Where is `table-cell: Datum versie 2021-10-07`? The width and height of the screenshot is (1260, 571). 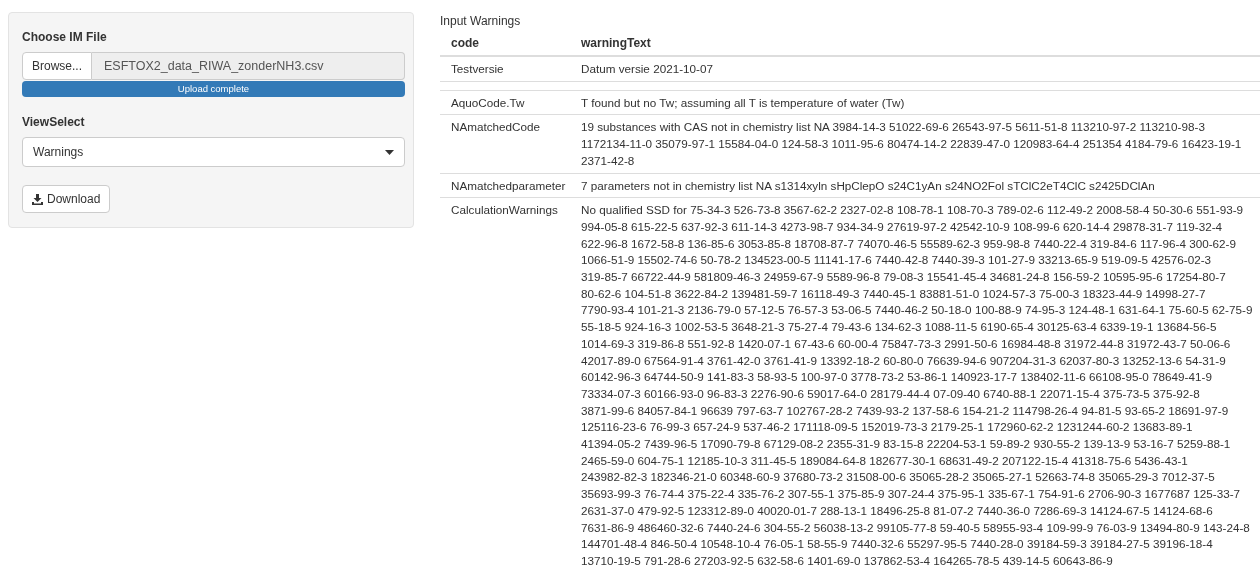
table-cell: Datum versie 2021-10-07 is located at coordinates (920, 69).